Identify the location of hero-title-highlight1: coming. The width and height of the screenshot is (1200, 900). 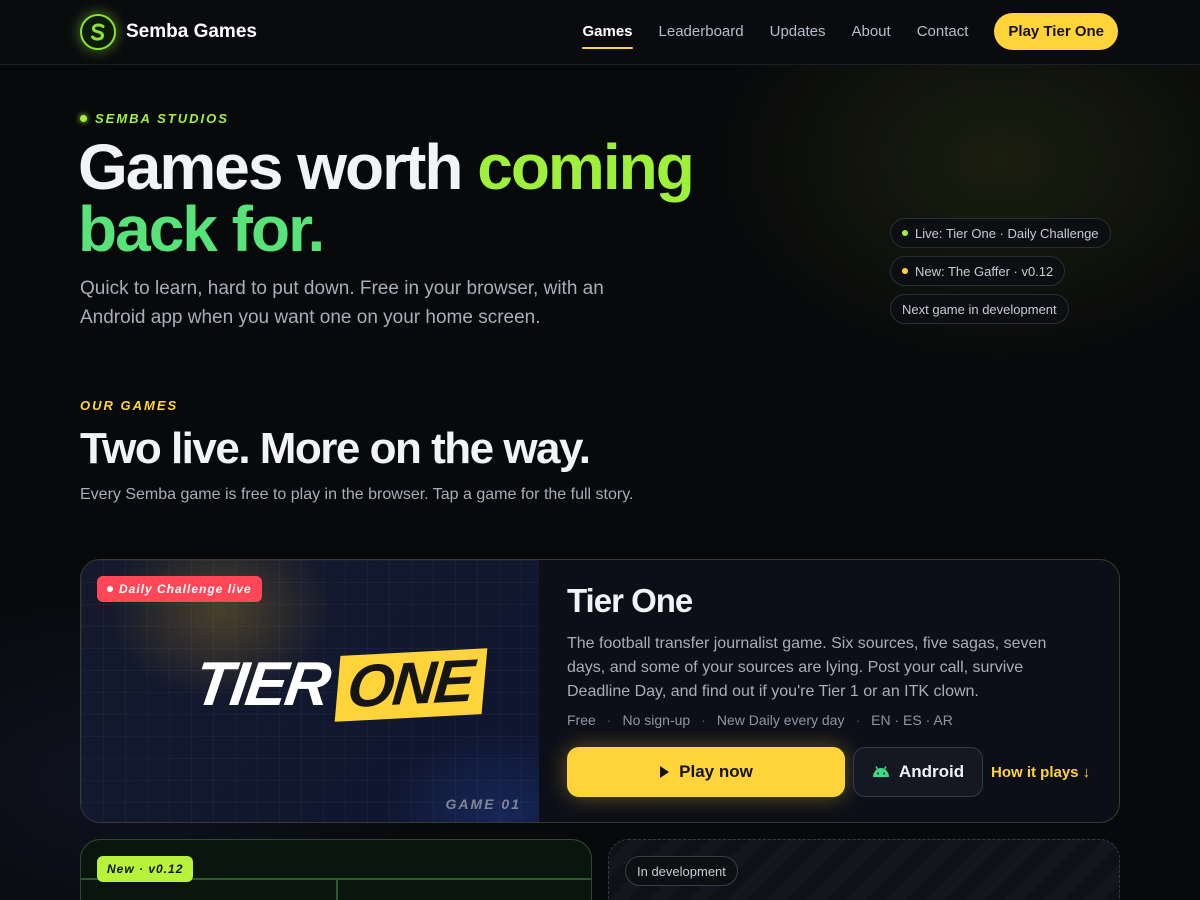
(586, 167).